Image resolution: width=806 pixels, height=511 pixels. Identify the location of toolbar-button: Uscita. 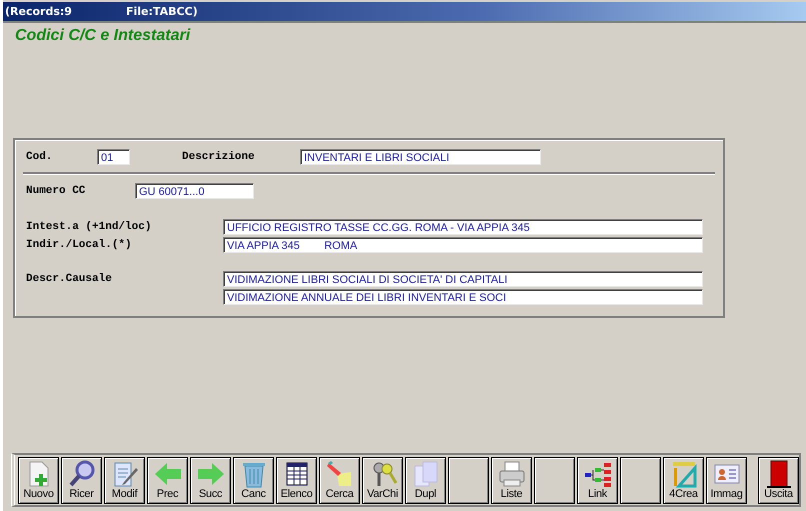
(778, 480).